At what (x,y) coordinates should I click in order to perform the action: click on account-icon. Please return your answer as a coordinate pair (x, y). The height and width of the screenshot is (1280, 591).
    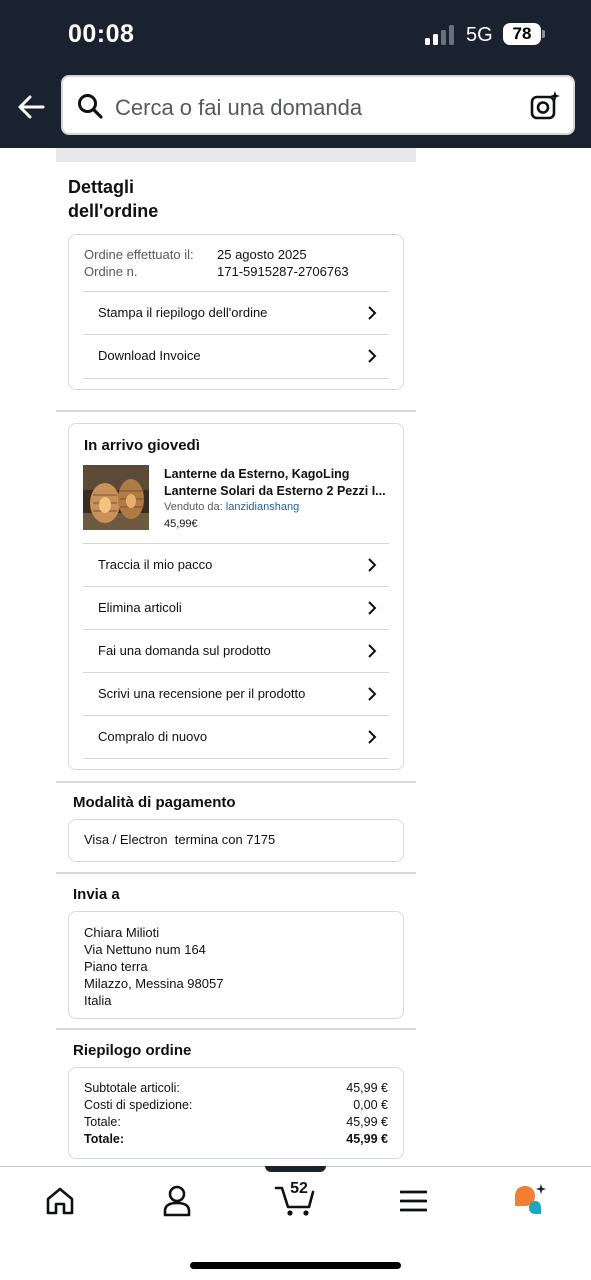
    Looking at the image, I should click on (177, 1201).